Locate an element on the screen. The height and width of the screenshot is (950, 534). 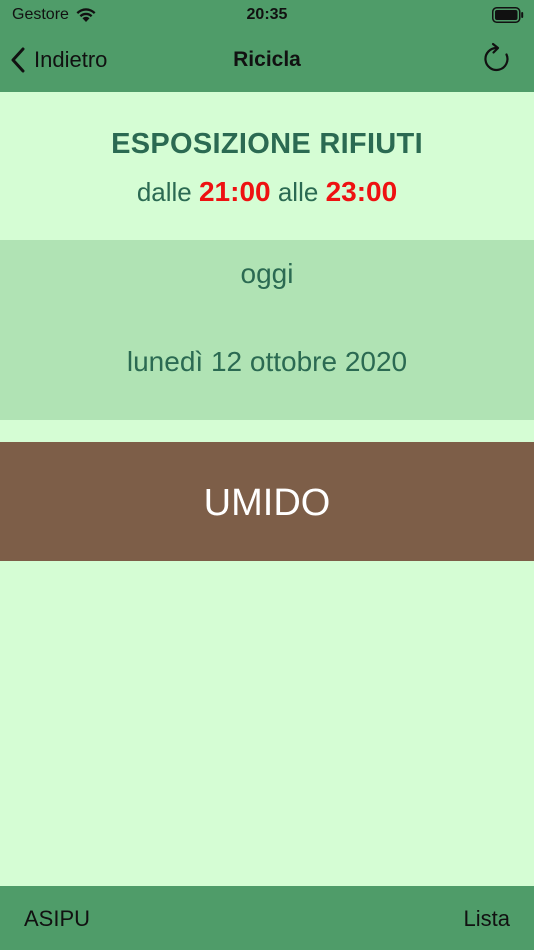
battery-icon is located at coordinates (508, 15).